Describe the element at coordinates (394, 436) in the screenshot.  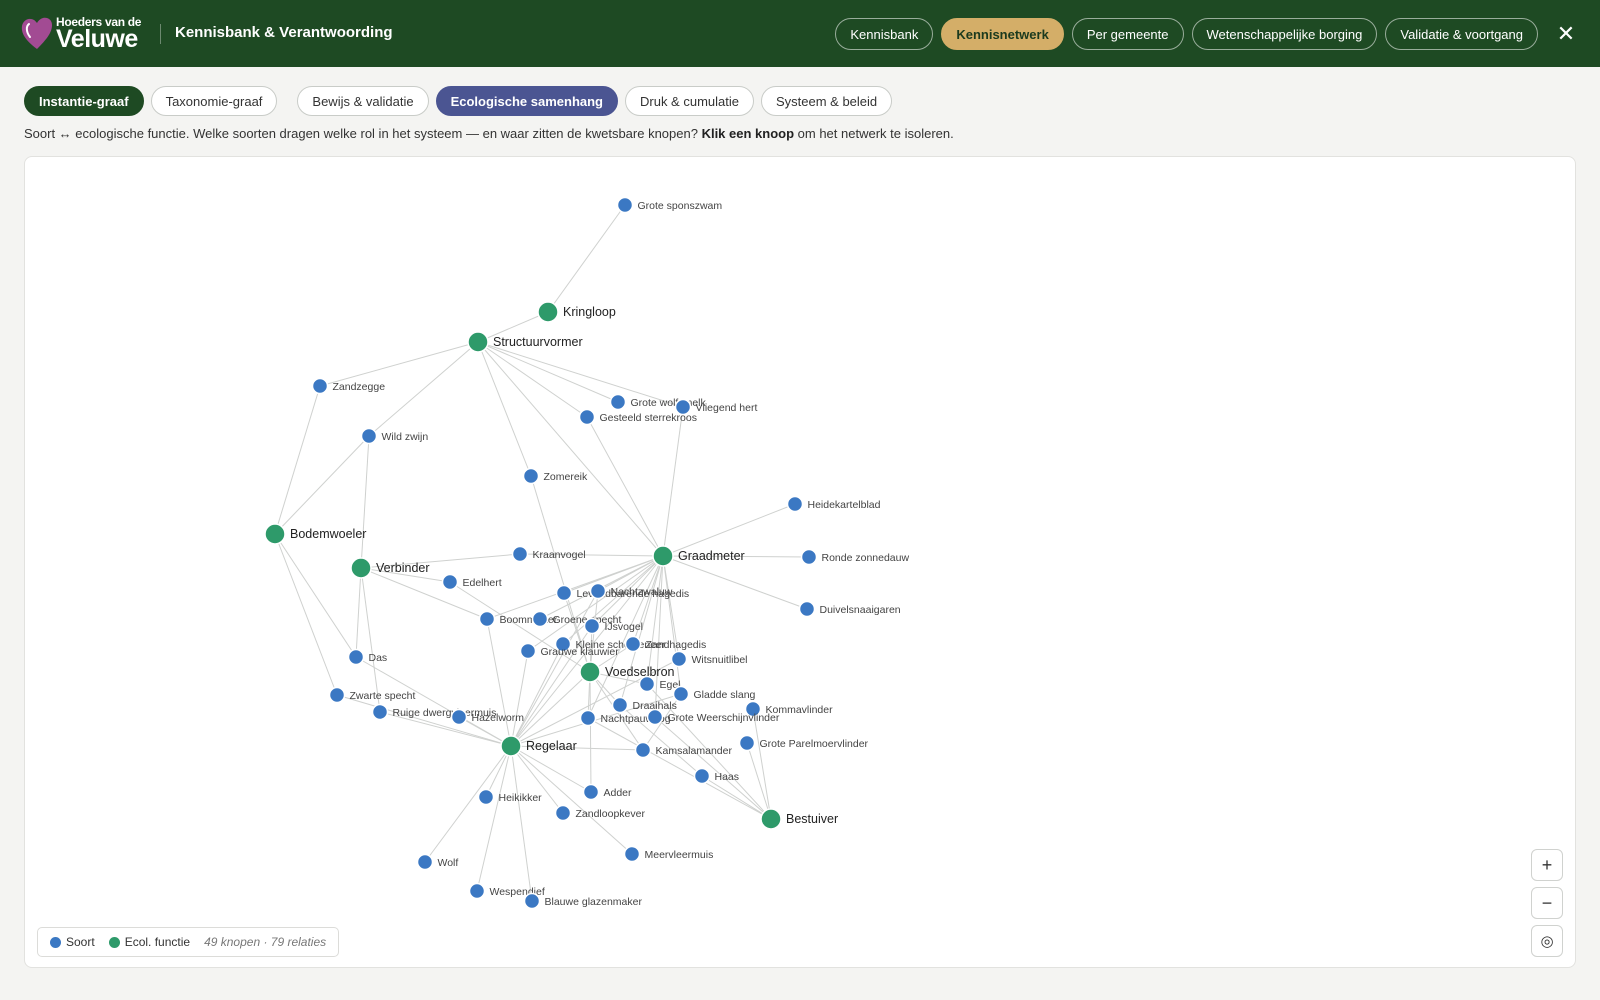
I see `species-node-wild-zwijn: Wild zwijn` at that location.